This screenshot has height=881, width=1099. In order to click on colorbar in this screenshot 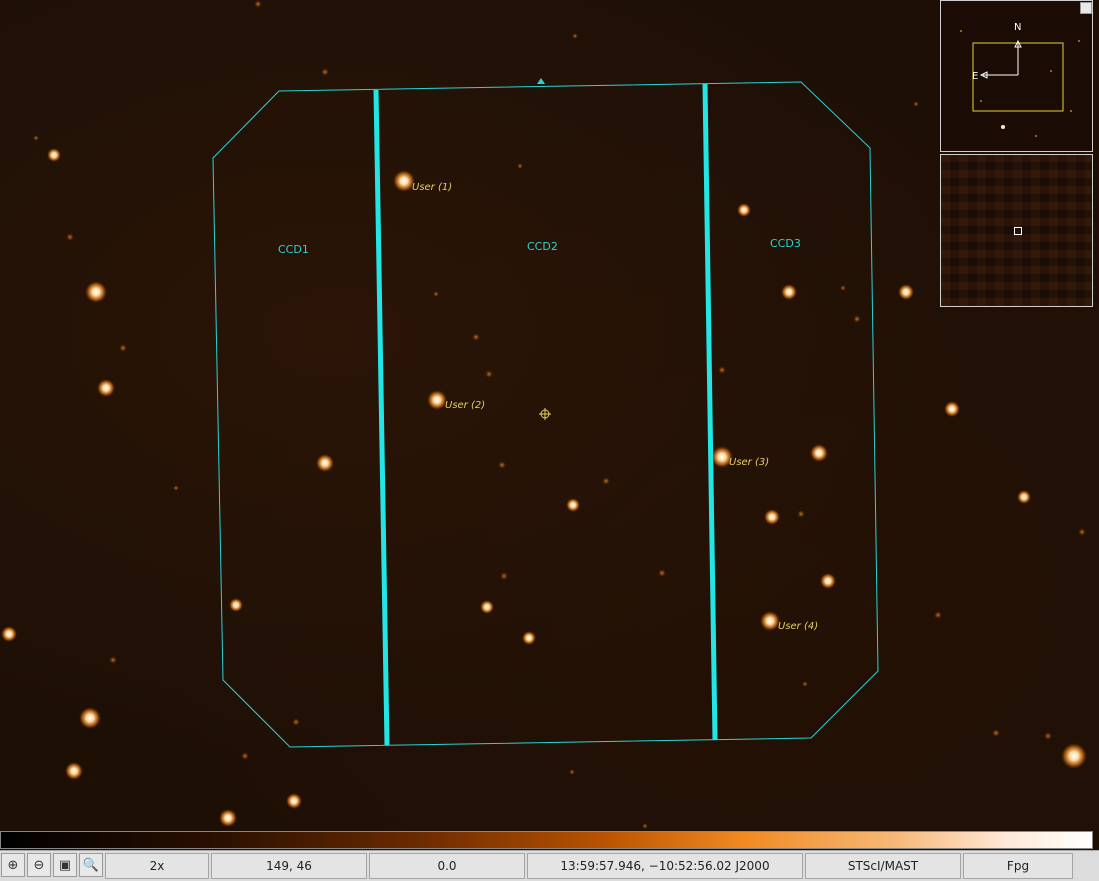, I will do `click(546, 840)`.